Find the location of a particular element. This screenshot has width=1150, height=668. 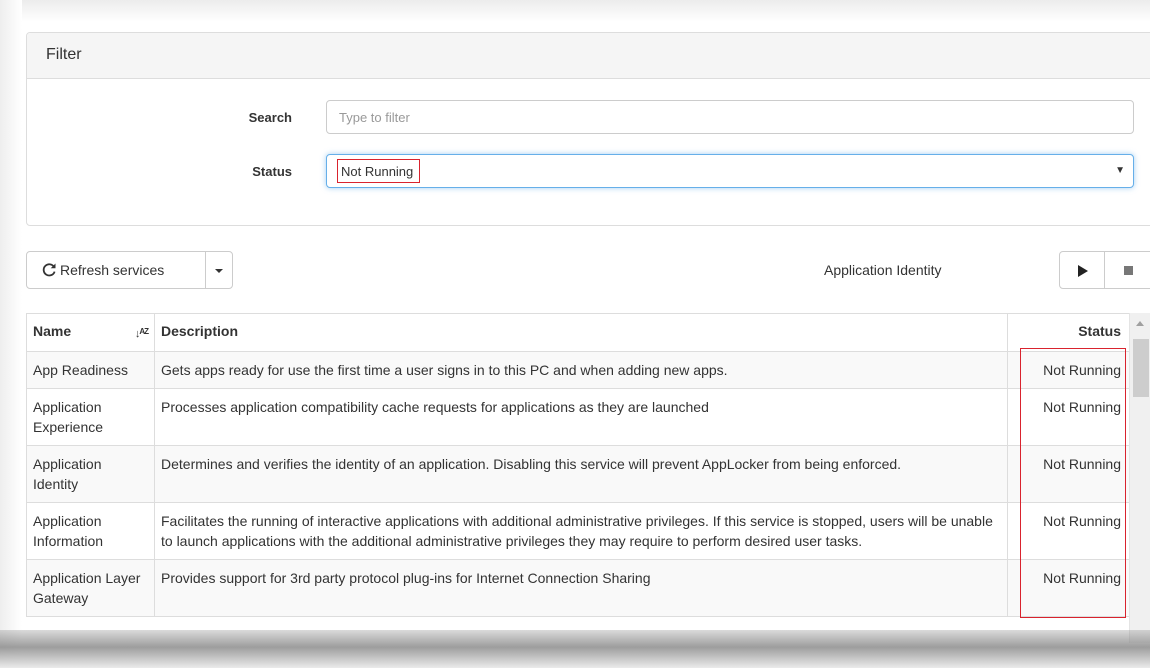

stop-icon is located at coordinates (1128, 270).